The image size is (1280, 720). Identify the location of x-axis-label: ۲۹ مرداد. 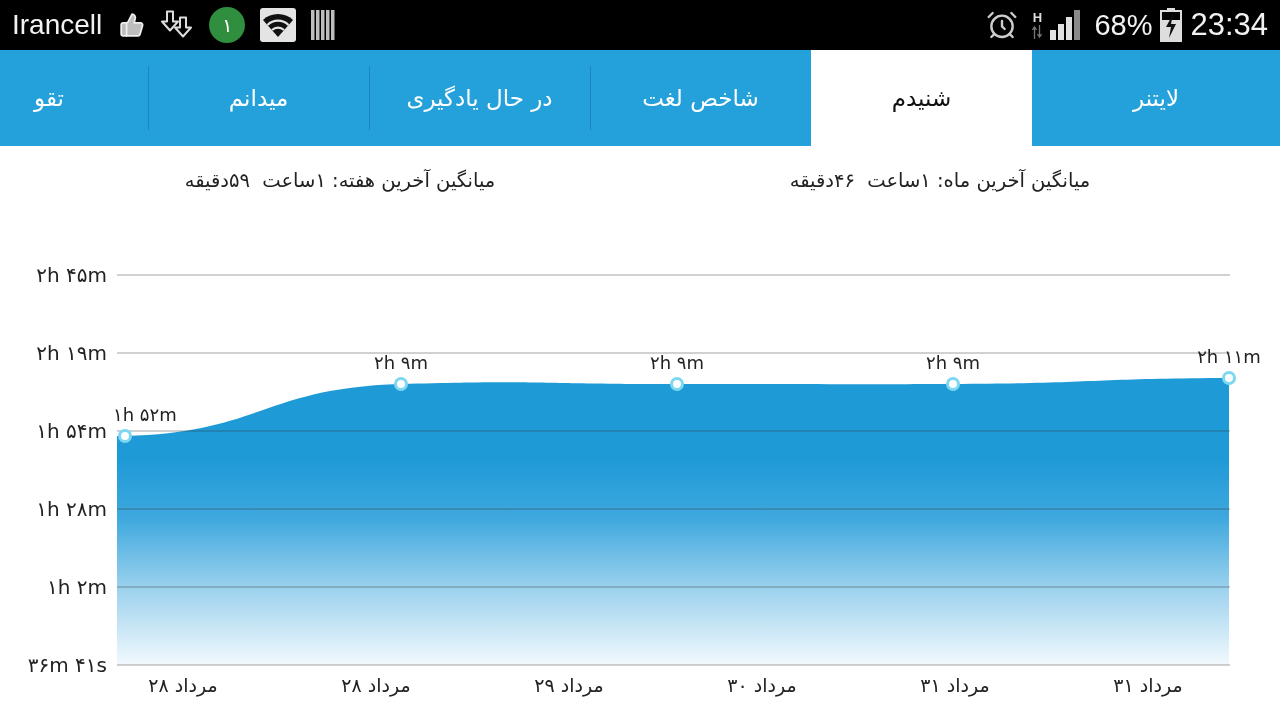
(569, 685).